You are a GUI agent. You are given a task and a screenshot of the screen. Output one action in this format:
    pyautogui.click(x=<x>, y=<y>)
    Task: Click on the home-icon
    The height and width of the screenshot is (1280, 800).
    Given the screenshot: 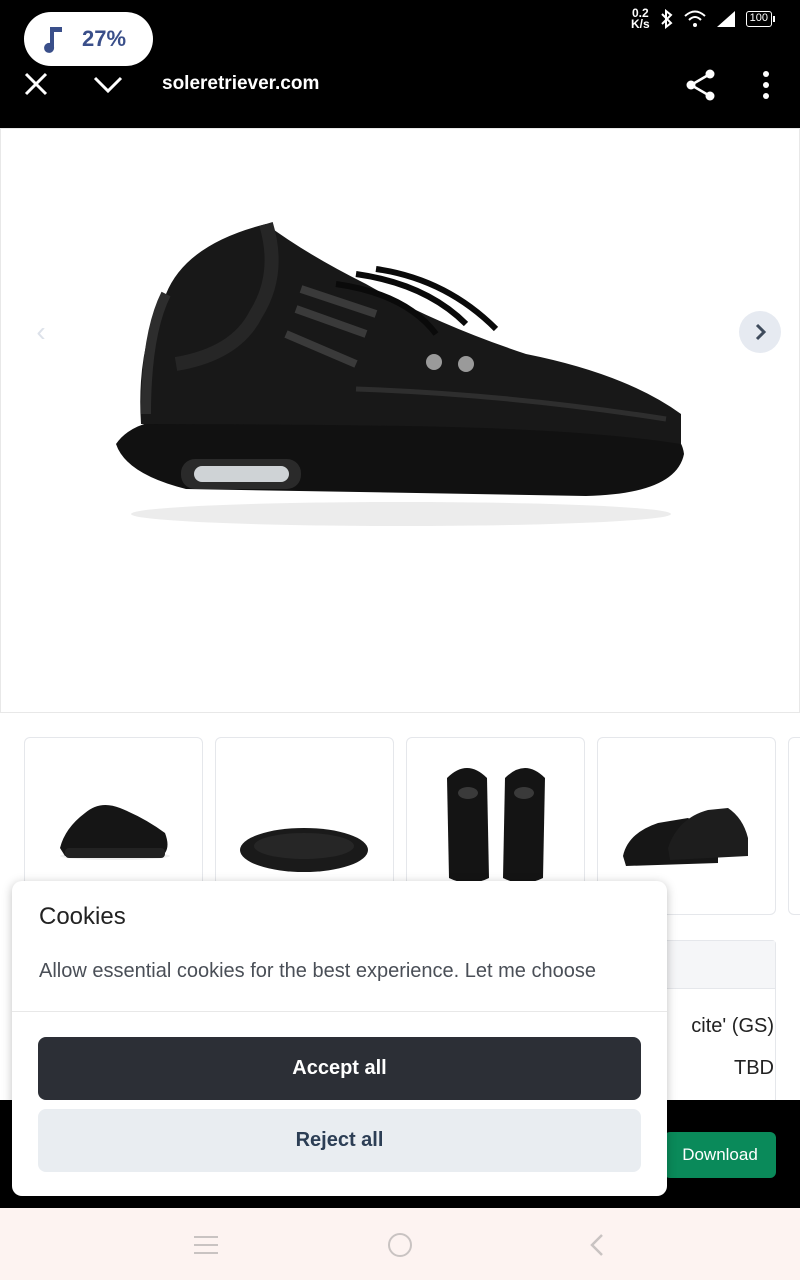 What is the action you would take?
    pyautogui.click(x=400, y=1245)
    